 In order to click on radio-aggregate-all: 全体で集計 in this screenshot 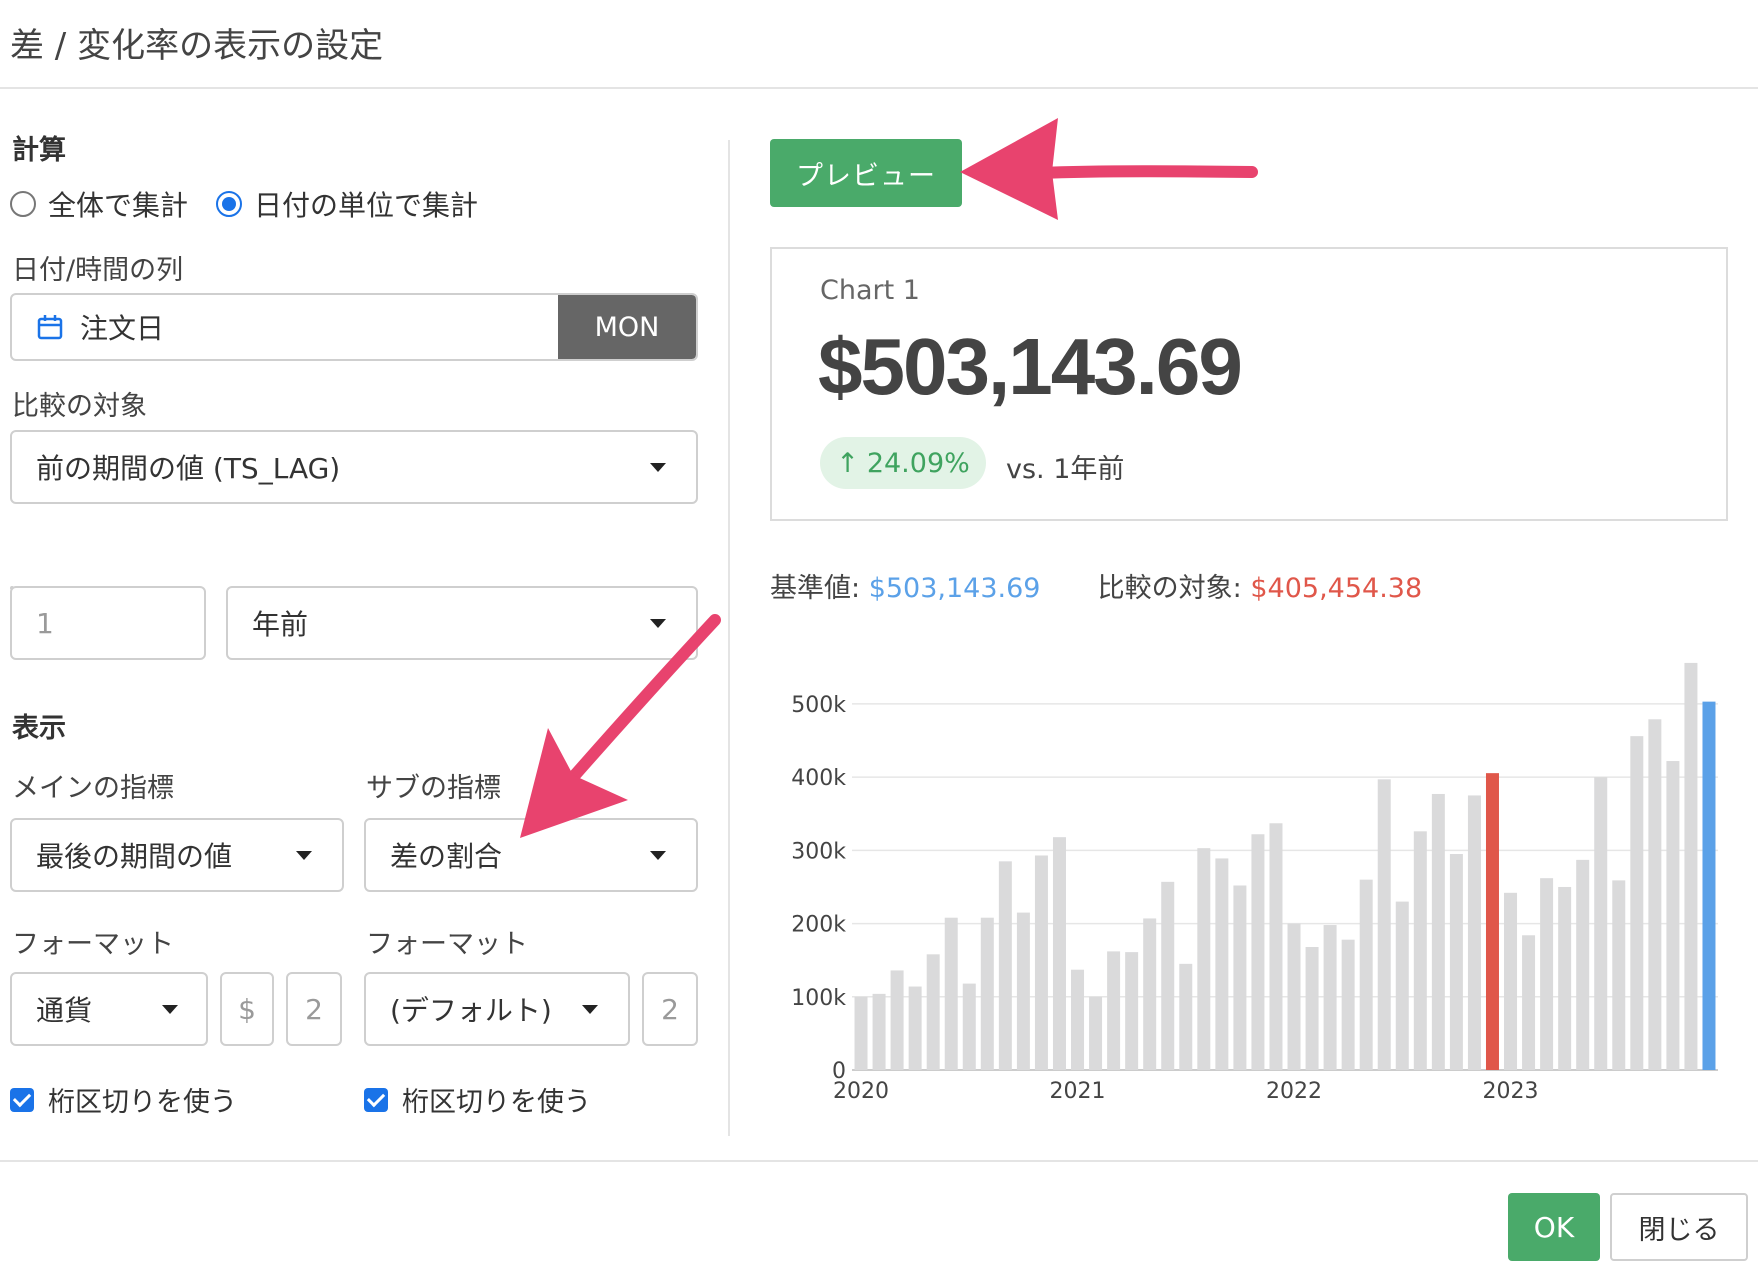, I will do `click(99, 204)`.